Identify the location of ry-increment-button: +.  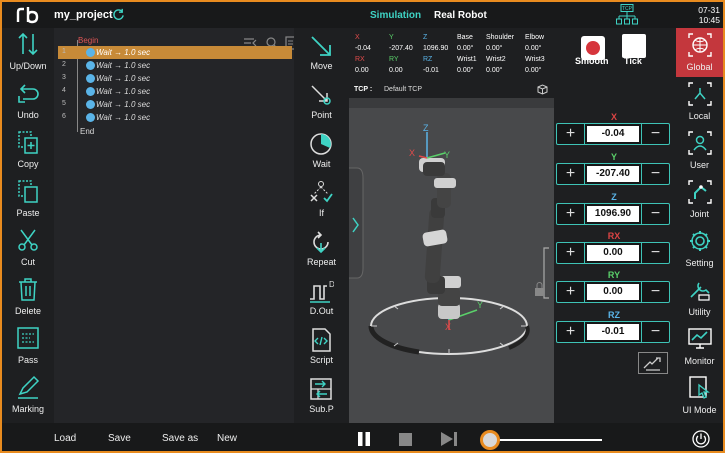
(571, 292).